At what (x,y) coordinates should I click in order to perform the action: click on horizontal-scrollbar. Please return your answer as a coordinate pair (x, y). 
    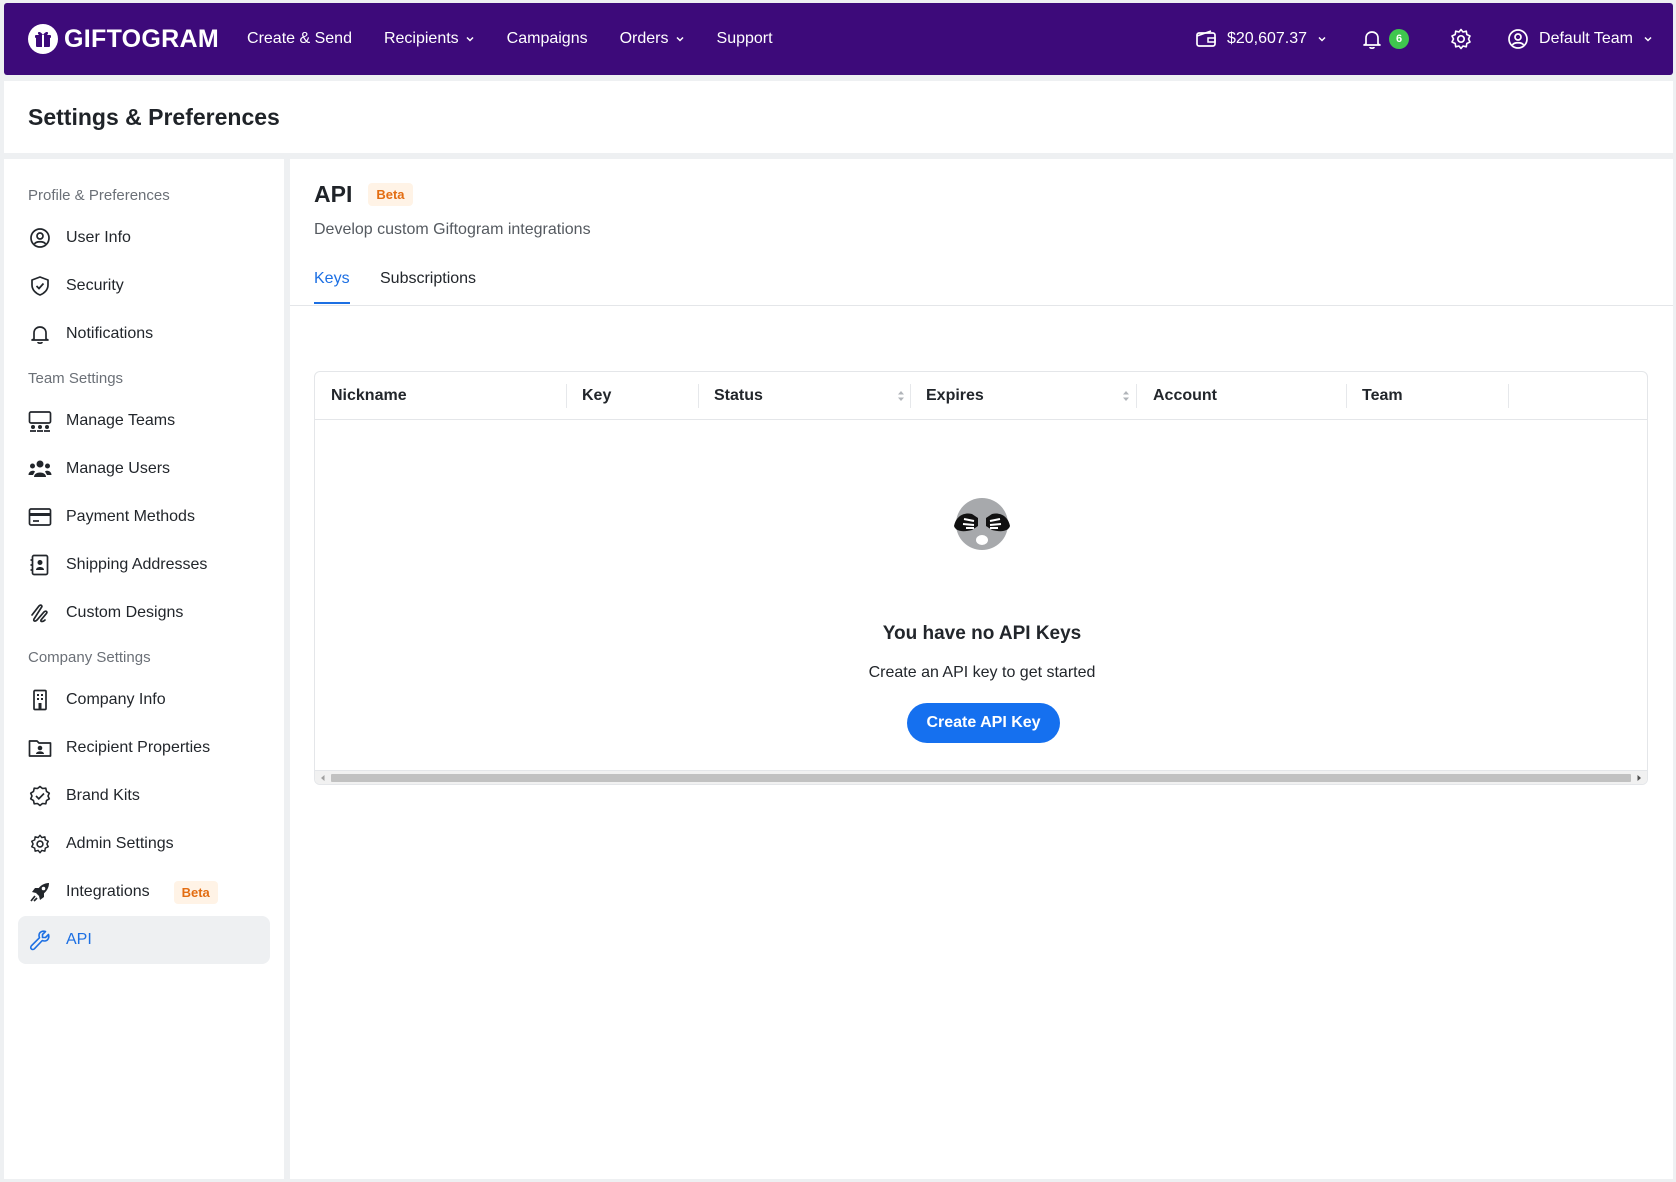
    Looking at the image, I should click on (981, 777).